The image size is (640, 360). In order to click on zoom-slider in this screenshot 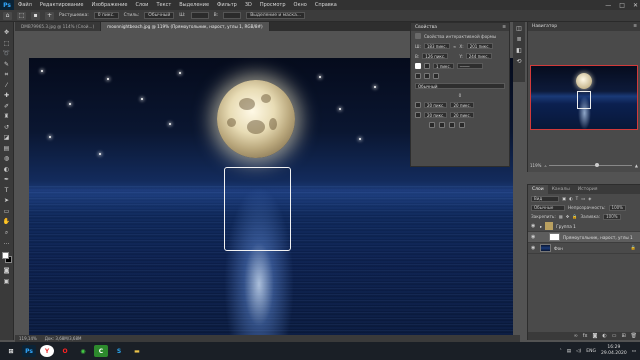, I will do `click(590, 164)`.